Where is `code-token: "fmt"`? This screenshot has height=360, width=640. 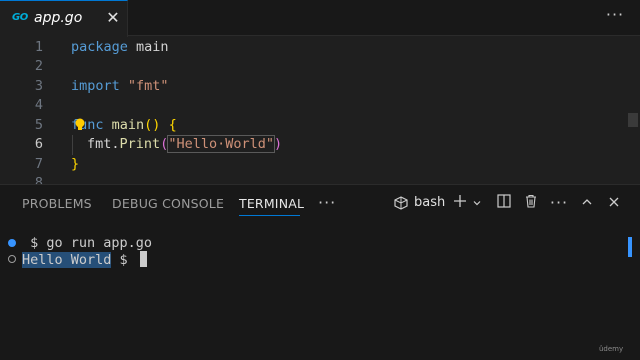 code-token: "fmt" is located at coordinates (148, 85).